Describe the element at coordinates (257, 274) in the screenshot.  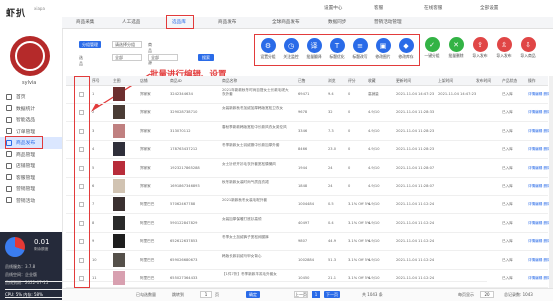
I see `cell-name: 【1件7折】冬季新款羊羔毛外套女` at that location.